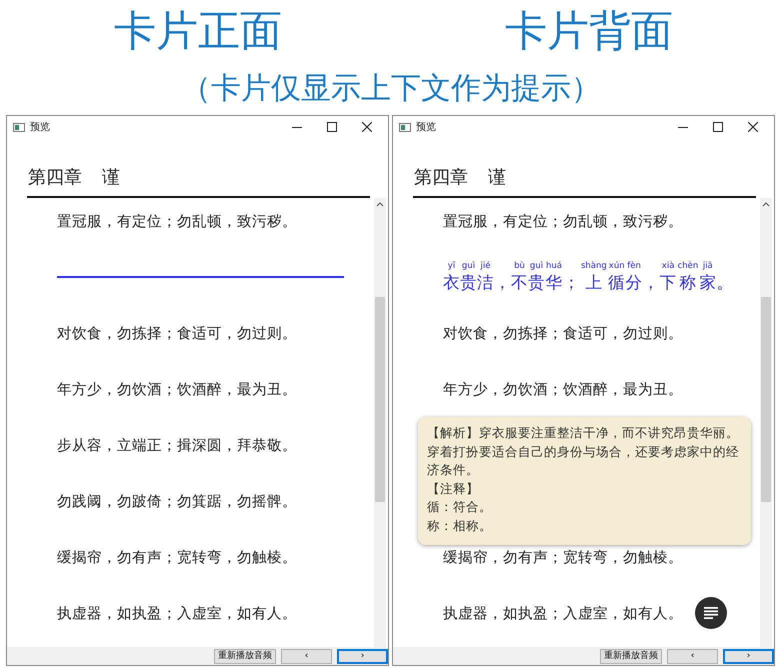  Describe the element at coordinates (177, 501) in the screenshot. I see `verse-line: 勿践阈，勿跛倚；勿箕踞，勿摇髀。` at that location.